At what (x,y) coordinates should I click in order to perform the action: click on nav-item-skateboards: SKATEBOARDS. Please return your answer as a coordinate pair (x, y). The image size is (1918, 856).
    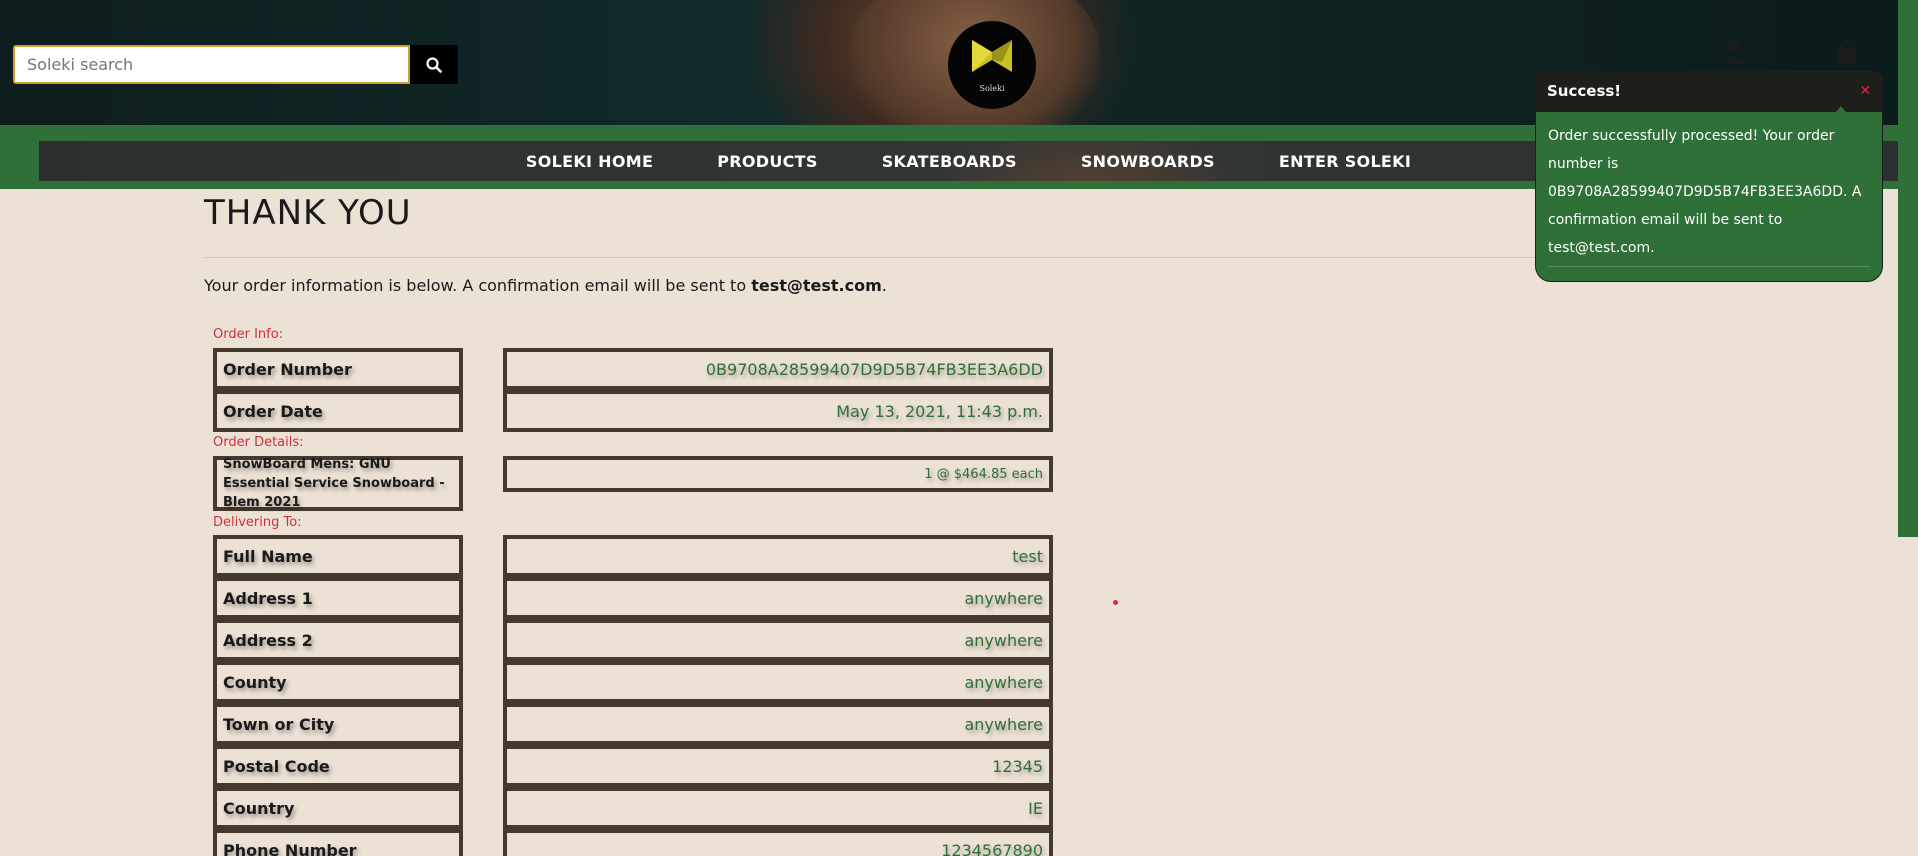
    Looking at the image, I should click on (949, 161).